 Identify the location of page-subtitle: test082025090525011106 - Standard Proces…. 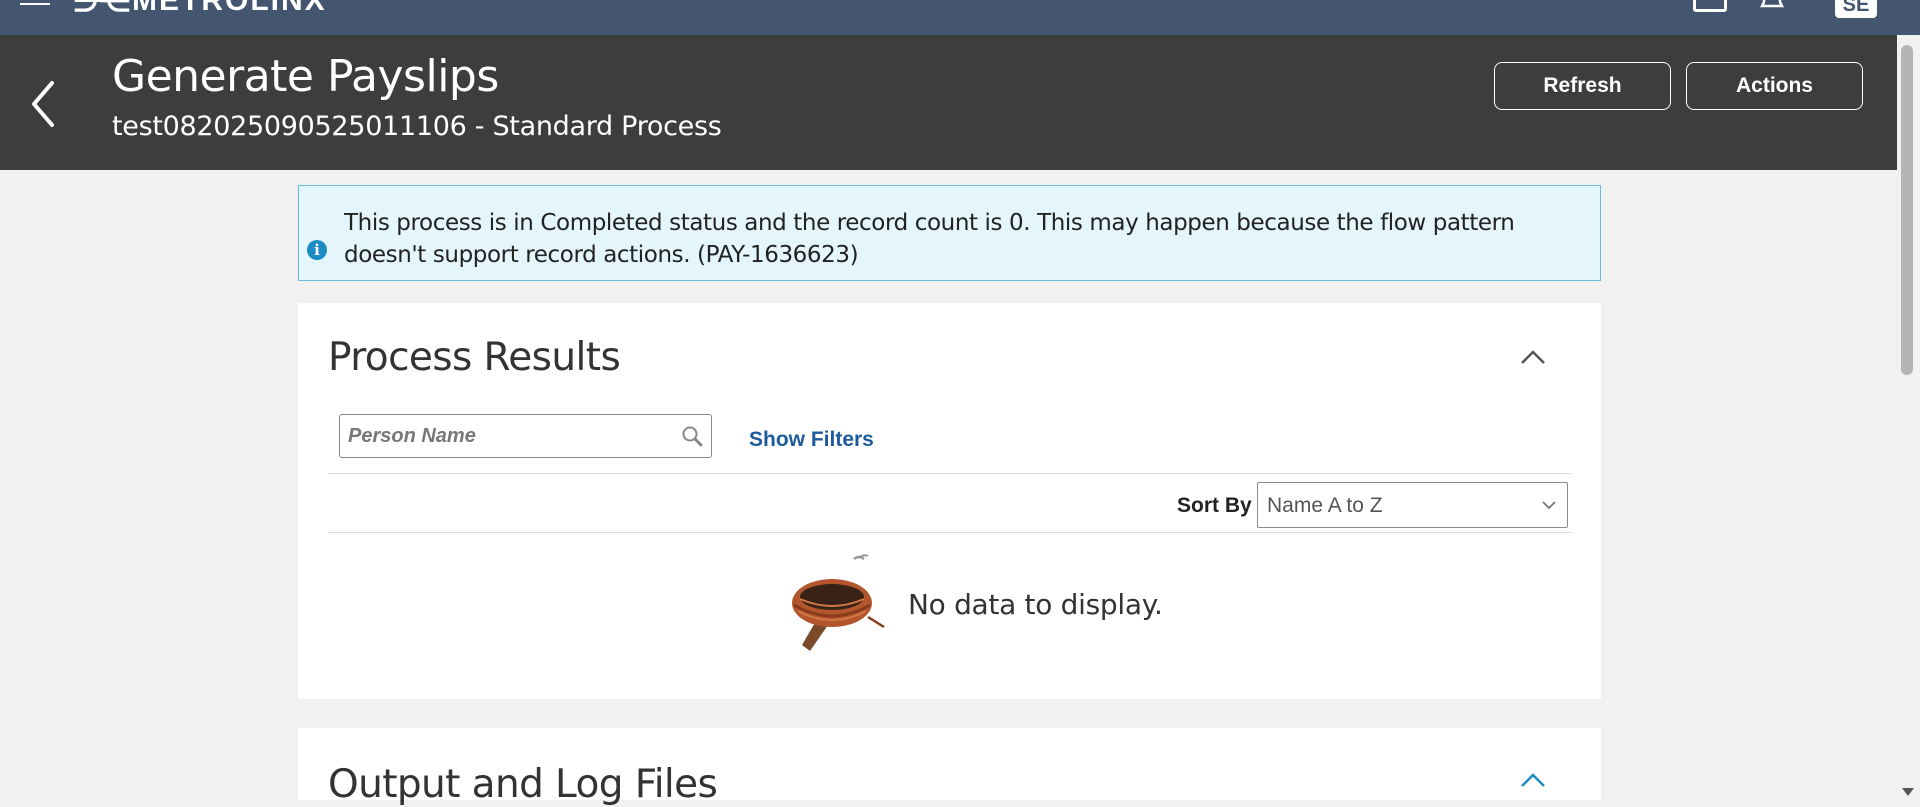
(417, 126).